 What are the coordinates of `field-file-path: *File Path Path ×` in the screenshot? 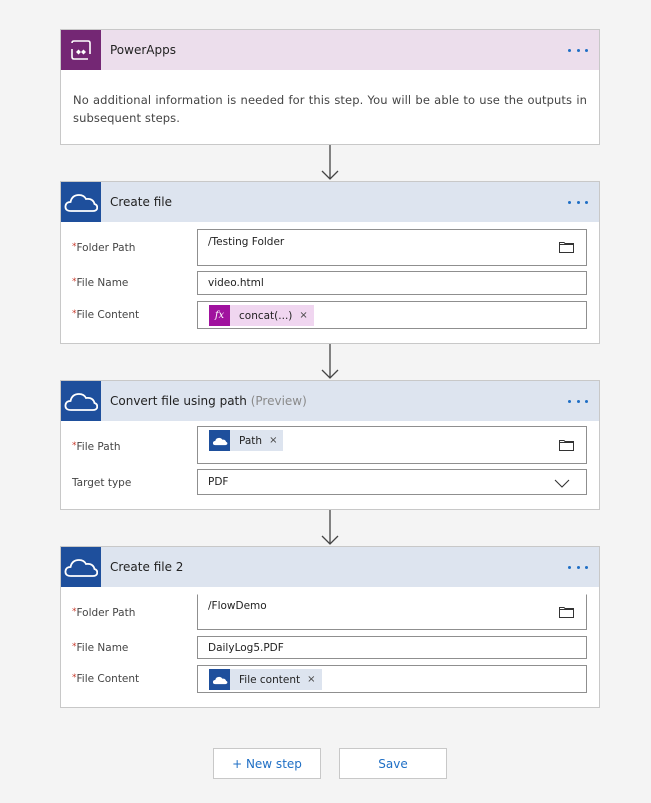 It's located at (330, 445).